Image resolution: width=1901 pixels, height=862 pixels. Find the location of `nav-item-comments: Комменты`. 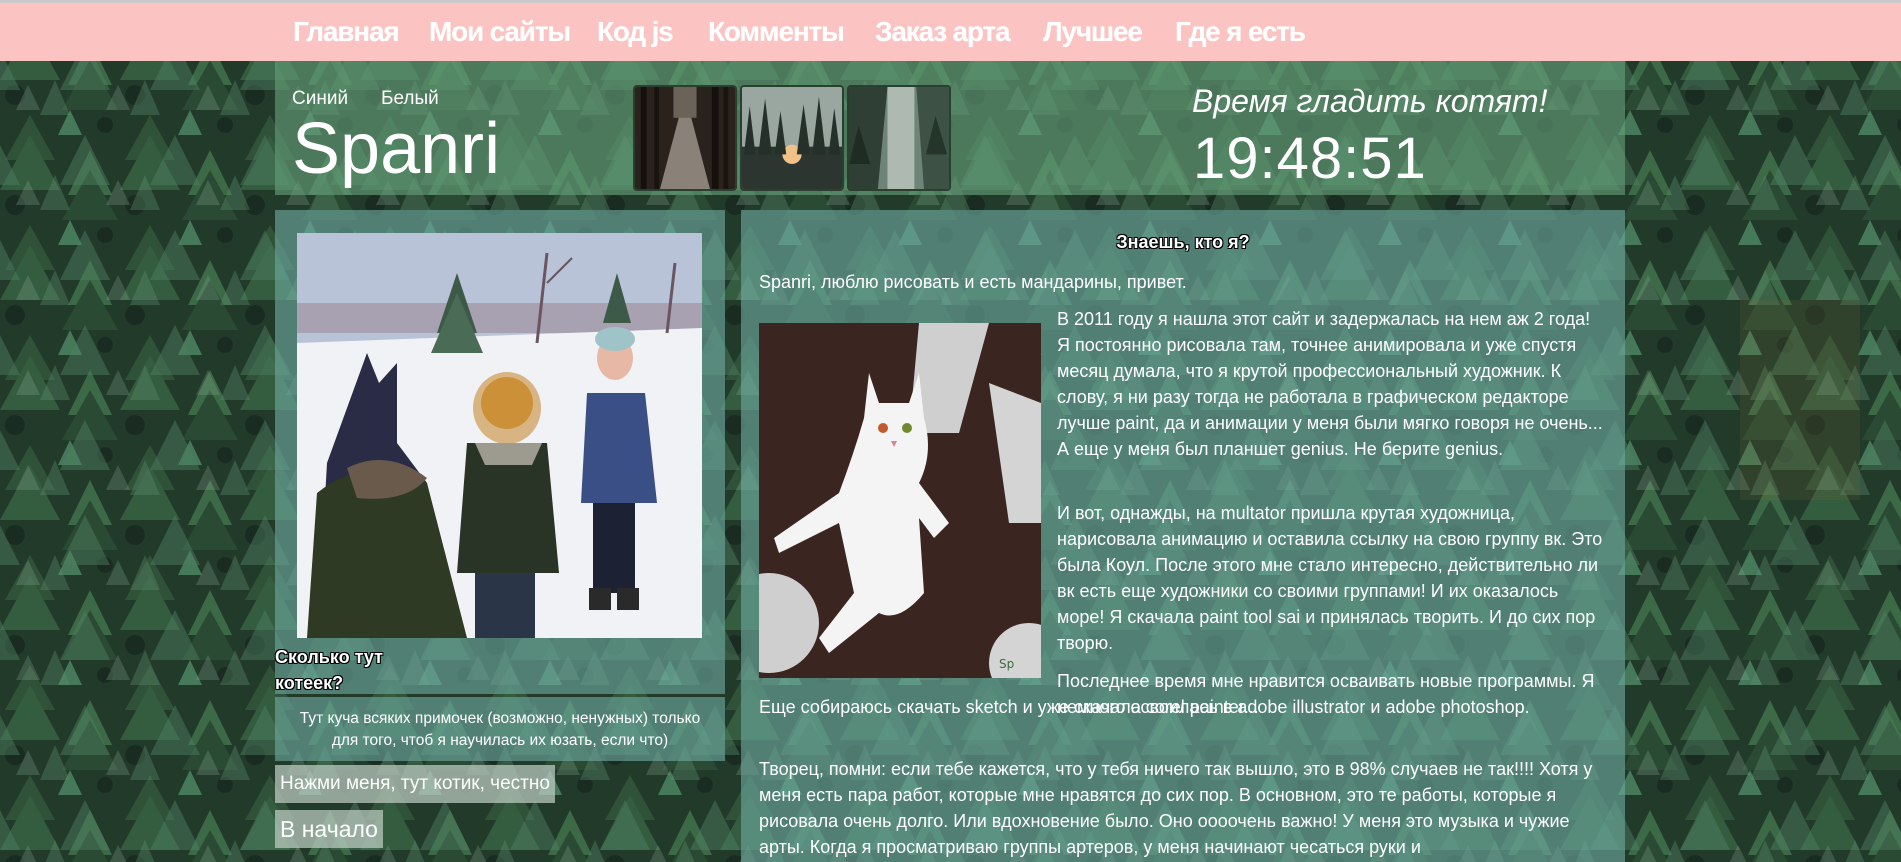

nav-item-comments: Комменты is located at coordinates (776, 32).